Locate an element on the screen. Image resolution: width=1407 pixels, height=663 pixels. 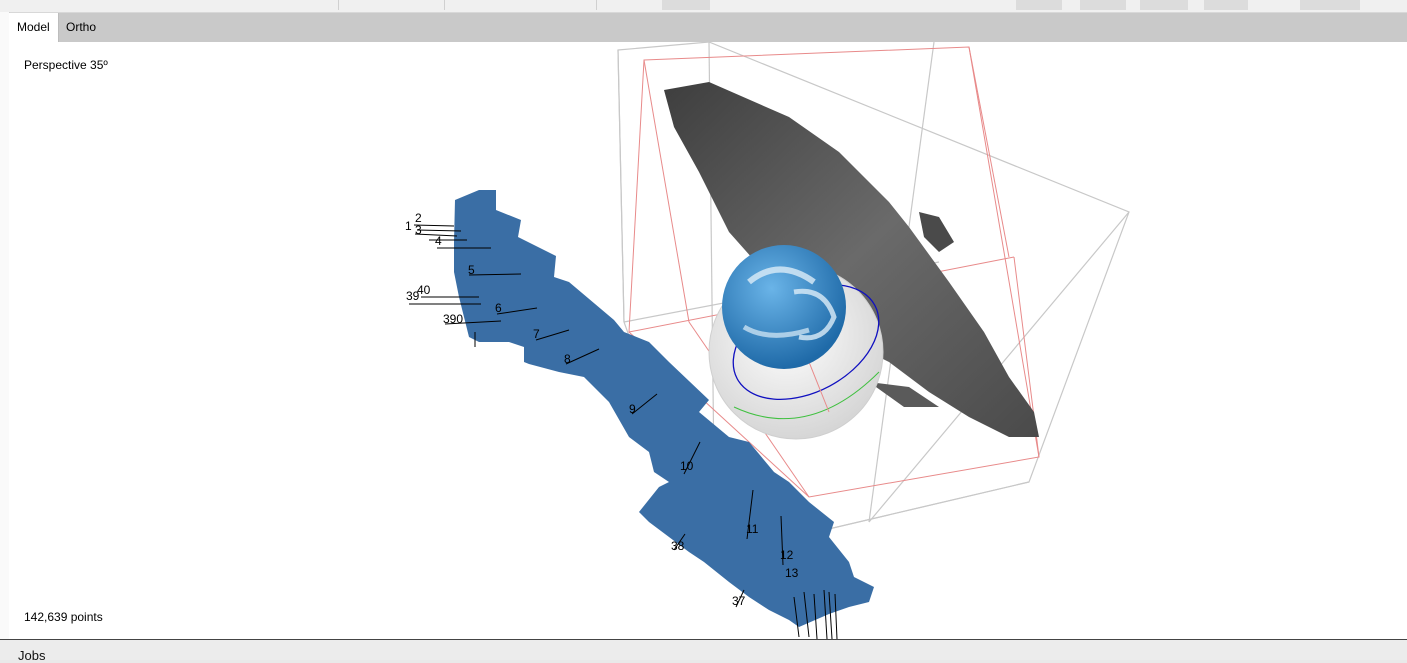
tab-model: Model is located at coordinates (34, 27).